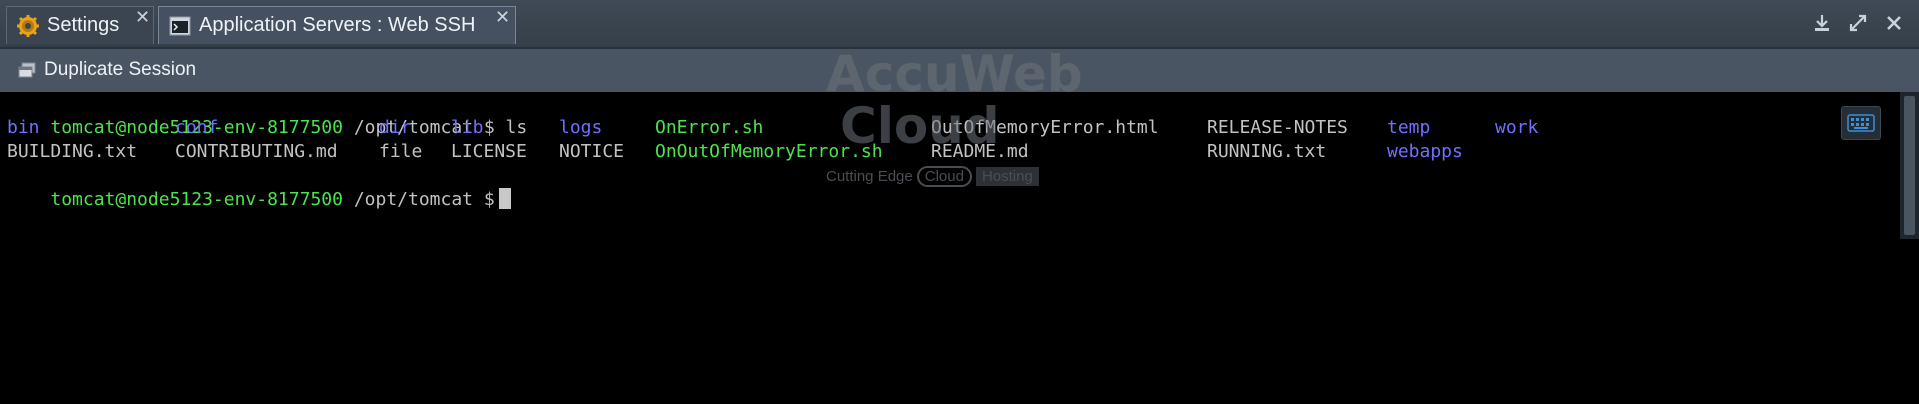 The width and height of the screenshot is (1919, 404). I want to click on terminal-scrollbar, so click(1909, 165).